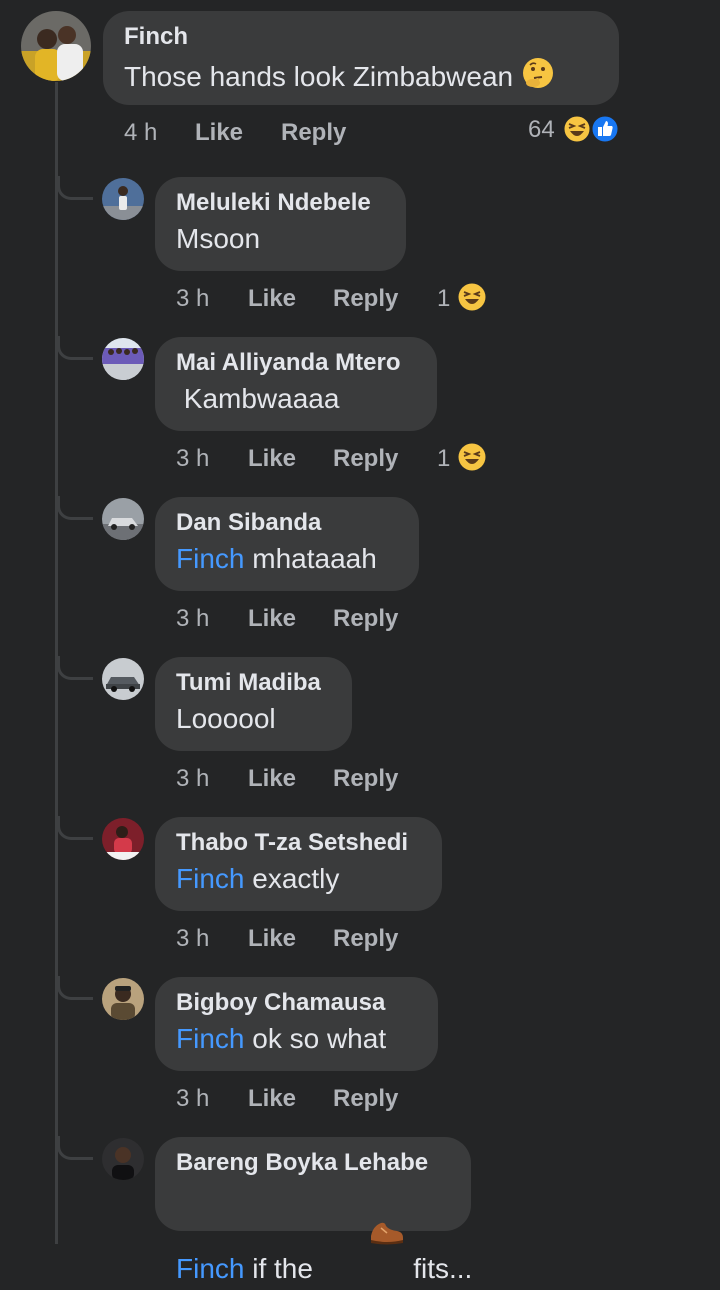 This screenshot has width=720, height=1290. I want to click on comment-actions: 4 h Like Reply, so click(244, 133).